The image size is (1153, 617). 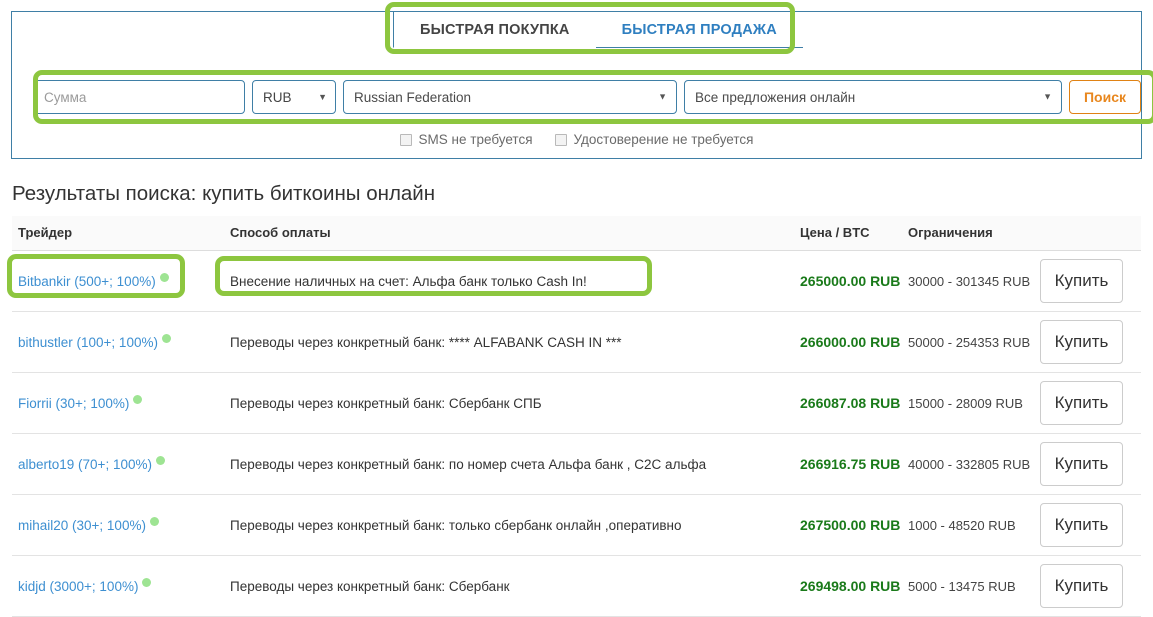 I want to click on cell-limits: 30000 - 301345 RUB, so click(x=974, y=281).